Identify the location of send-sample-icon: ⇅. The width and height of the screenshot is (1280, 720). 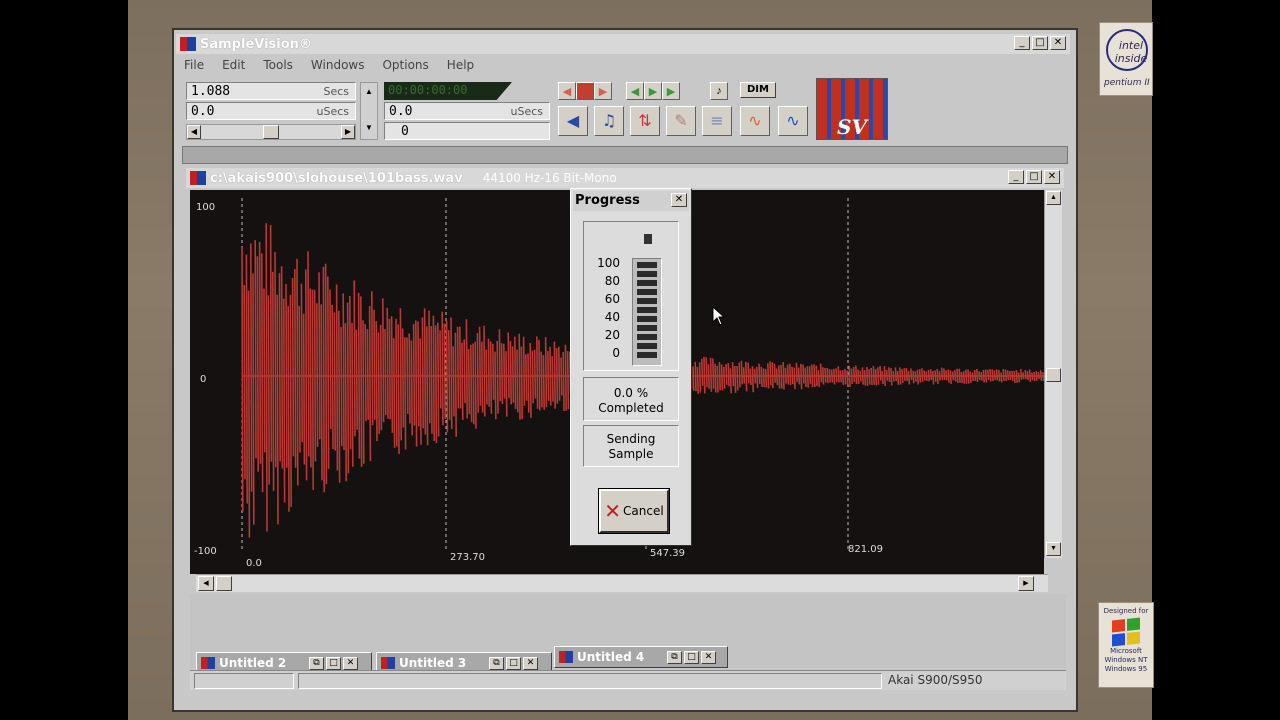
(645, 121).